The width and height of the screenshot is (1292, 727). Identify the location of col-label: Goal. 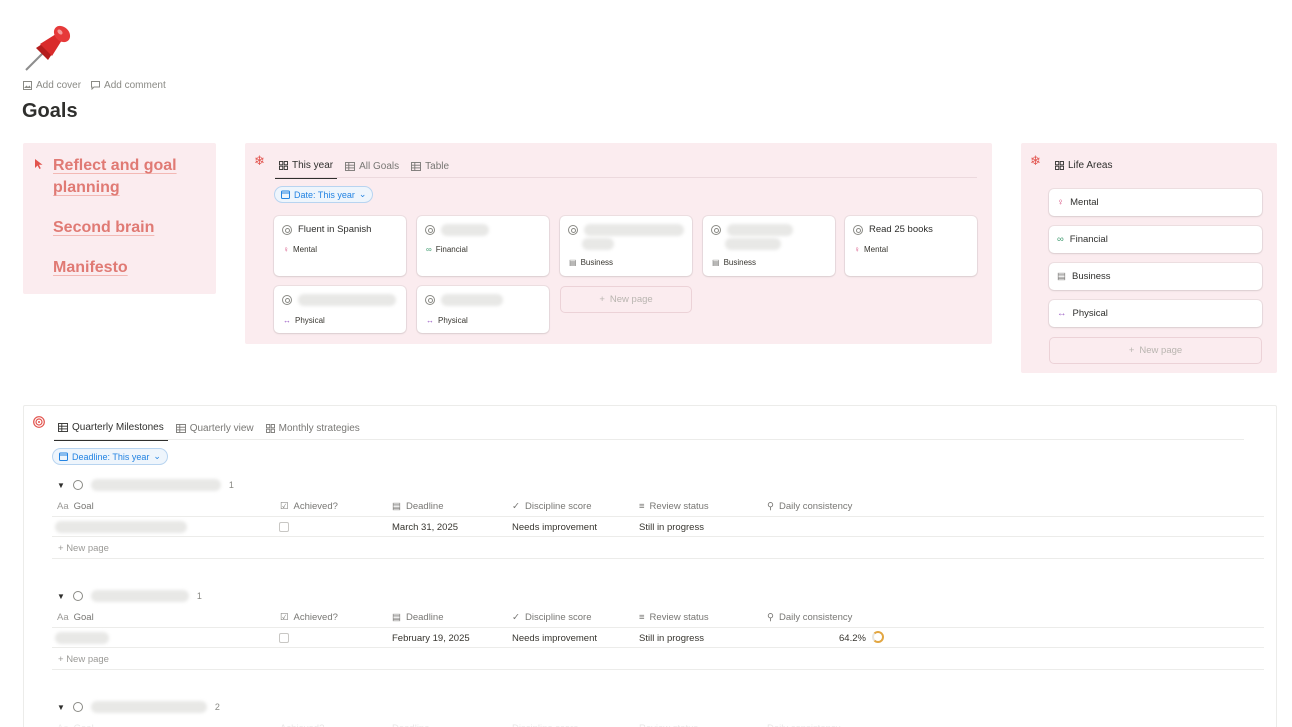
(83, 617).